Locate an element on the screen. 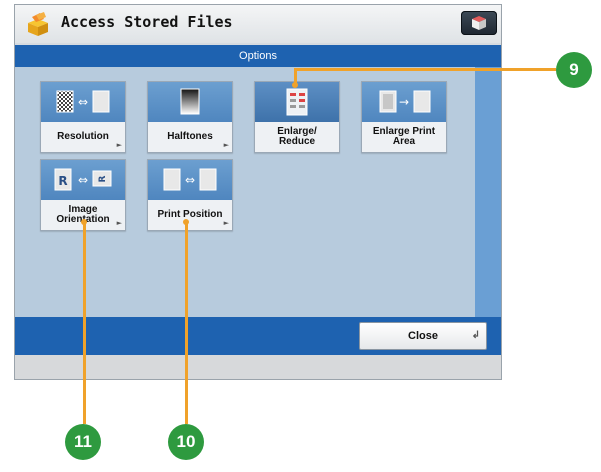  option-label: Enlarge Print Area is located at coordinates (404, 136).